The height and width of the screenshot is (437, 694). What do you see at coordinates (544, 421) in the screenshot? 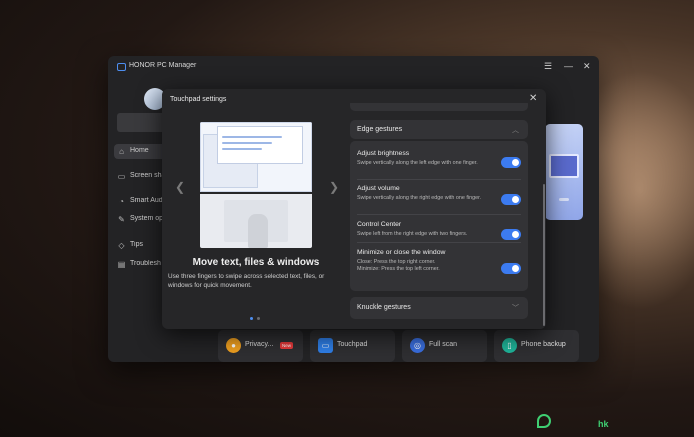
I see `watermark-logo-icon` at bounding box center [544, 421].